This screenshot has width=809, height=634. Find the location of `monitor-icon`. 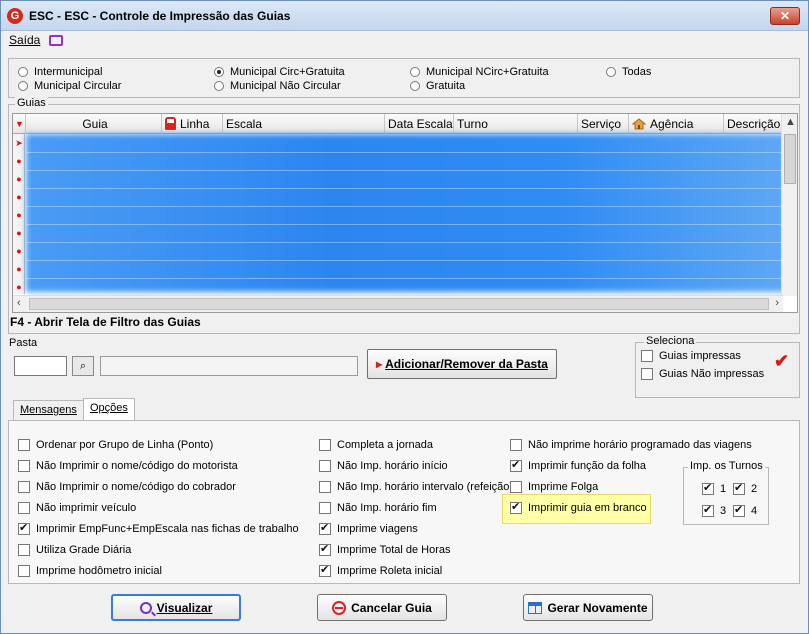

monitor-icon is located at coordinates (56, 40).